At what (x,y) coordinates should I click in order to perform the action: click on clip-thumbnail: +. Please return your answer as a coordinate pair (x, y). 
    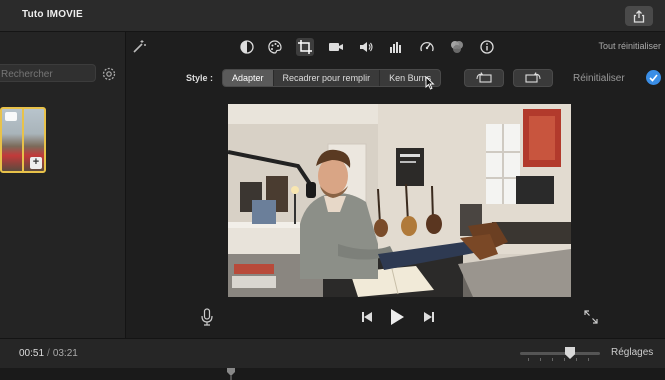
    Looking at the image, I should click on (23, 140).